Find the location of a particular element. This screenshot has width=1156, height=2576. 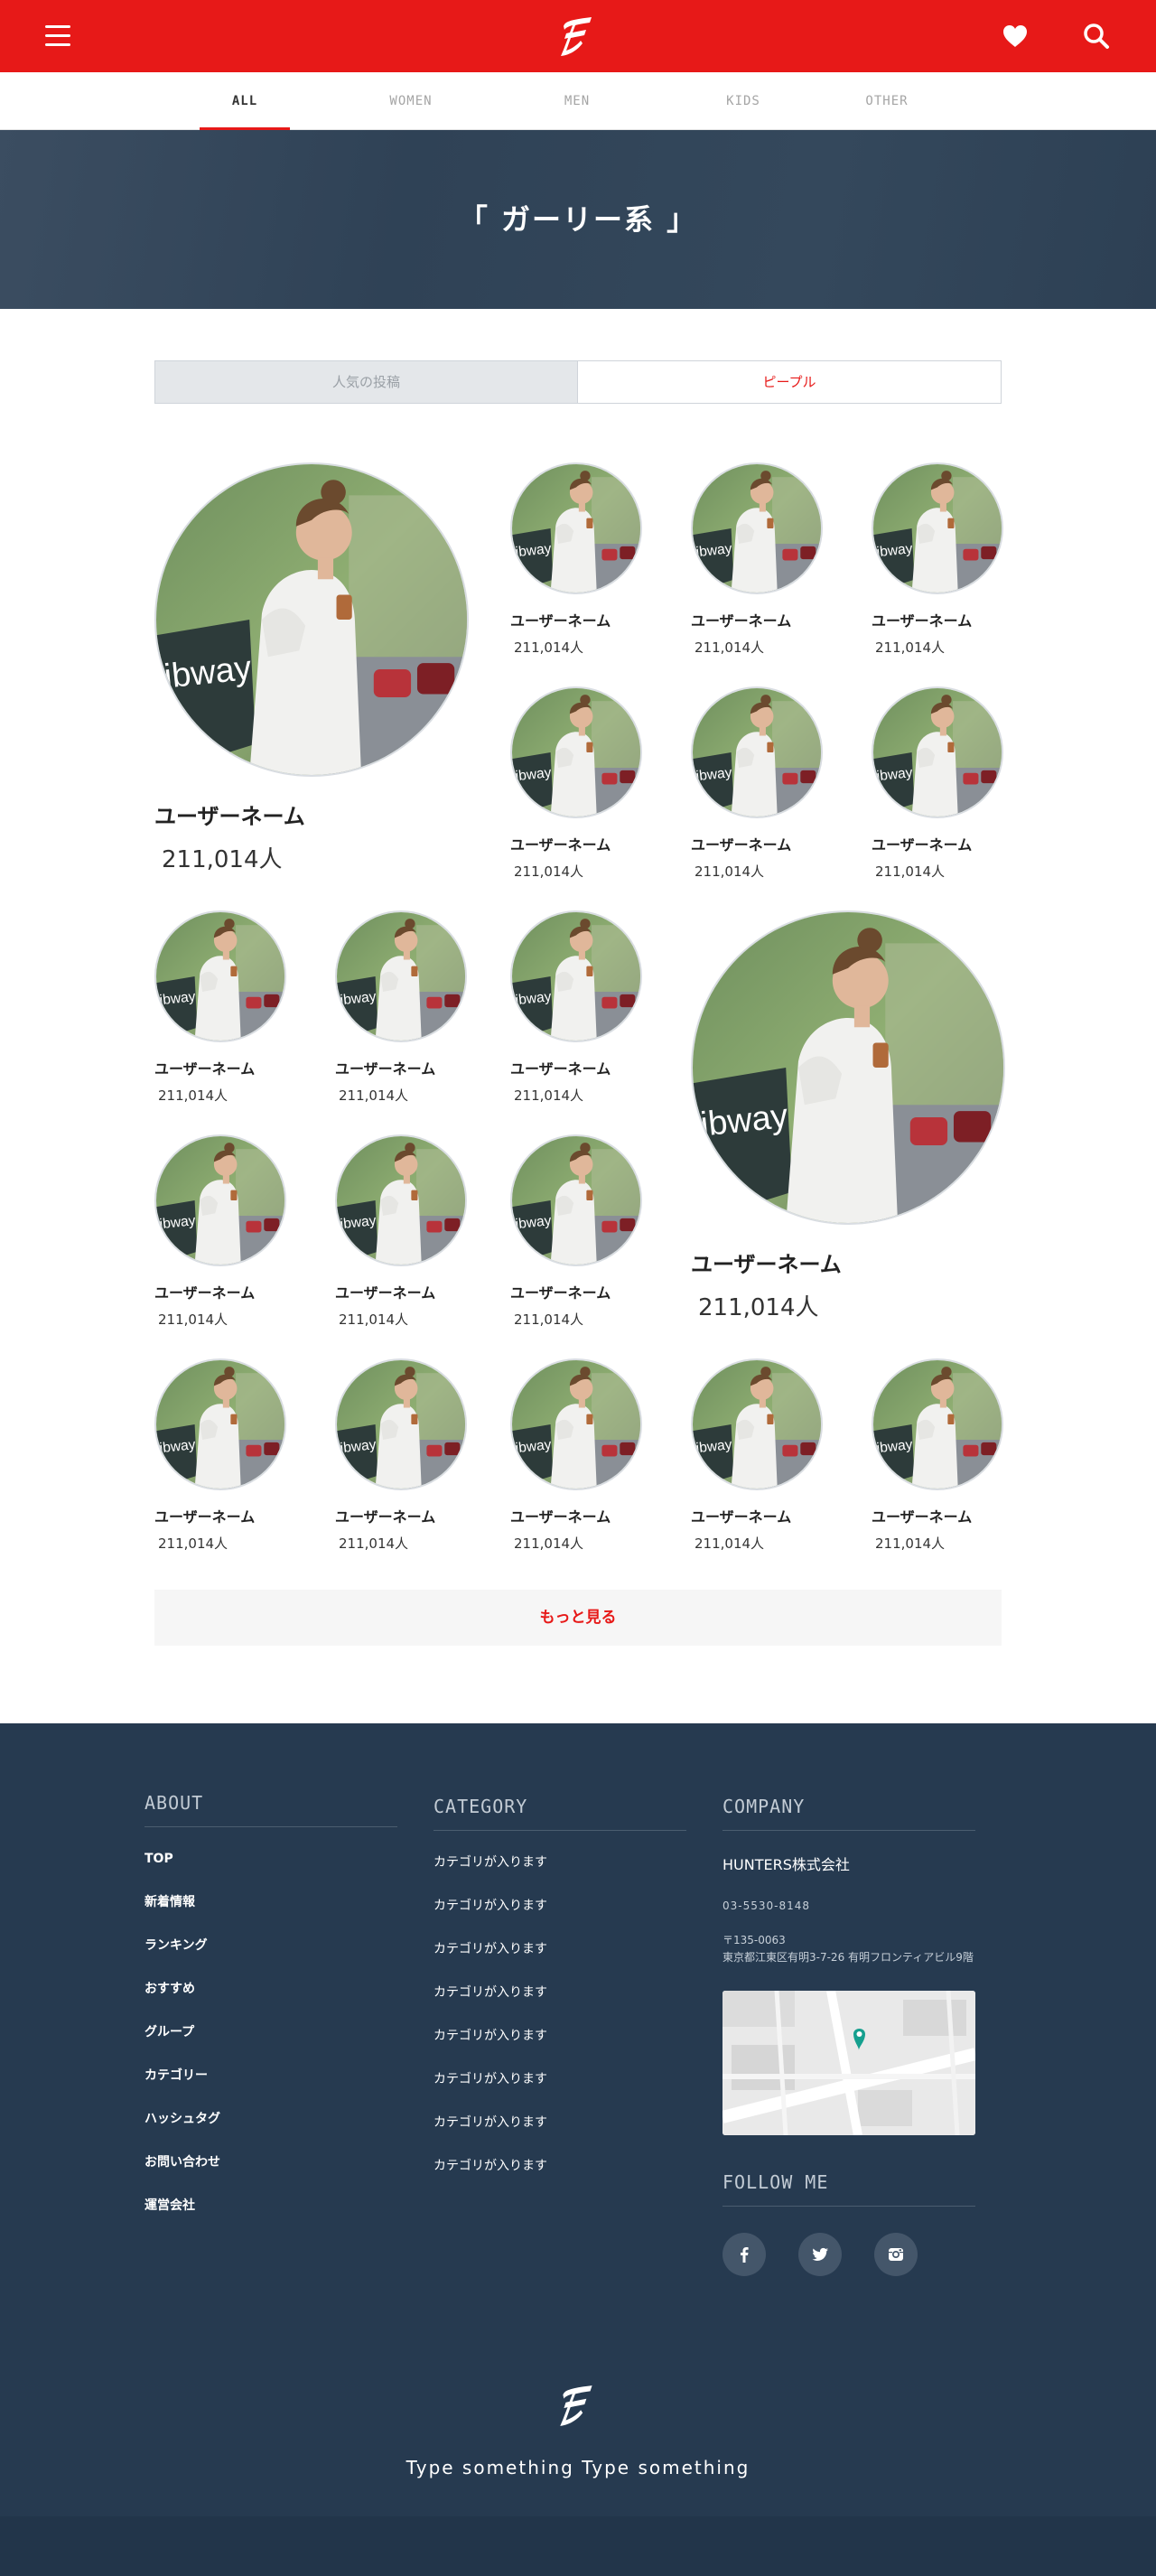

footer-link-category: カテゴリー is located at coordinates (270, 2086).